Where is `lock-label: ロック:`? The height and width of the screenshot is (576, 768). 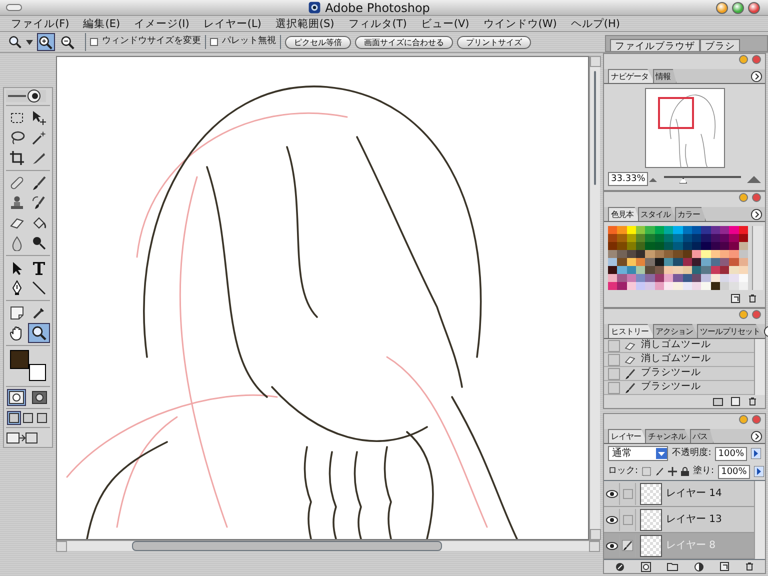
lock-label: ロック: is located at coordinates (623, 471).